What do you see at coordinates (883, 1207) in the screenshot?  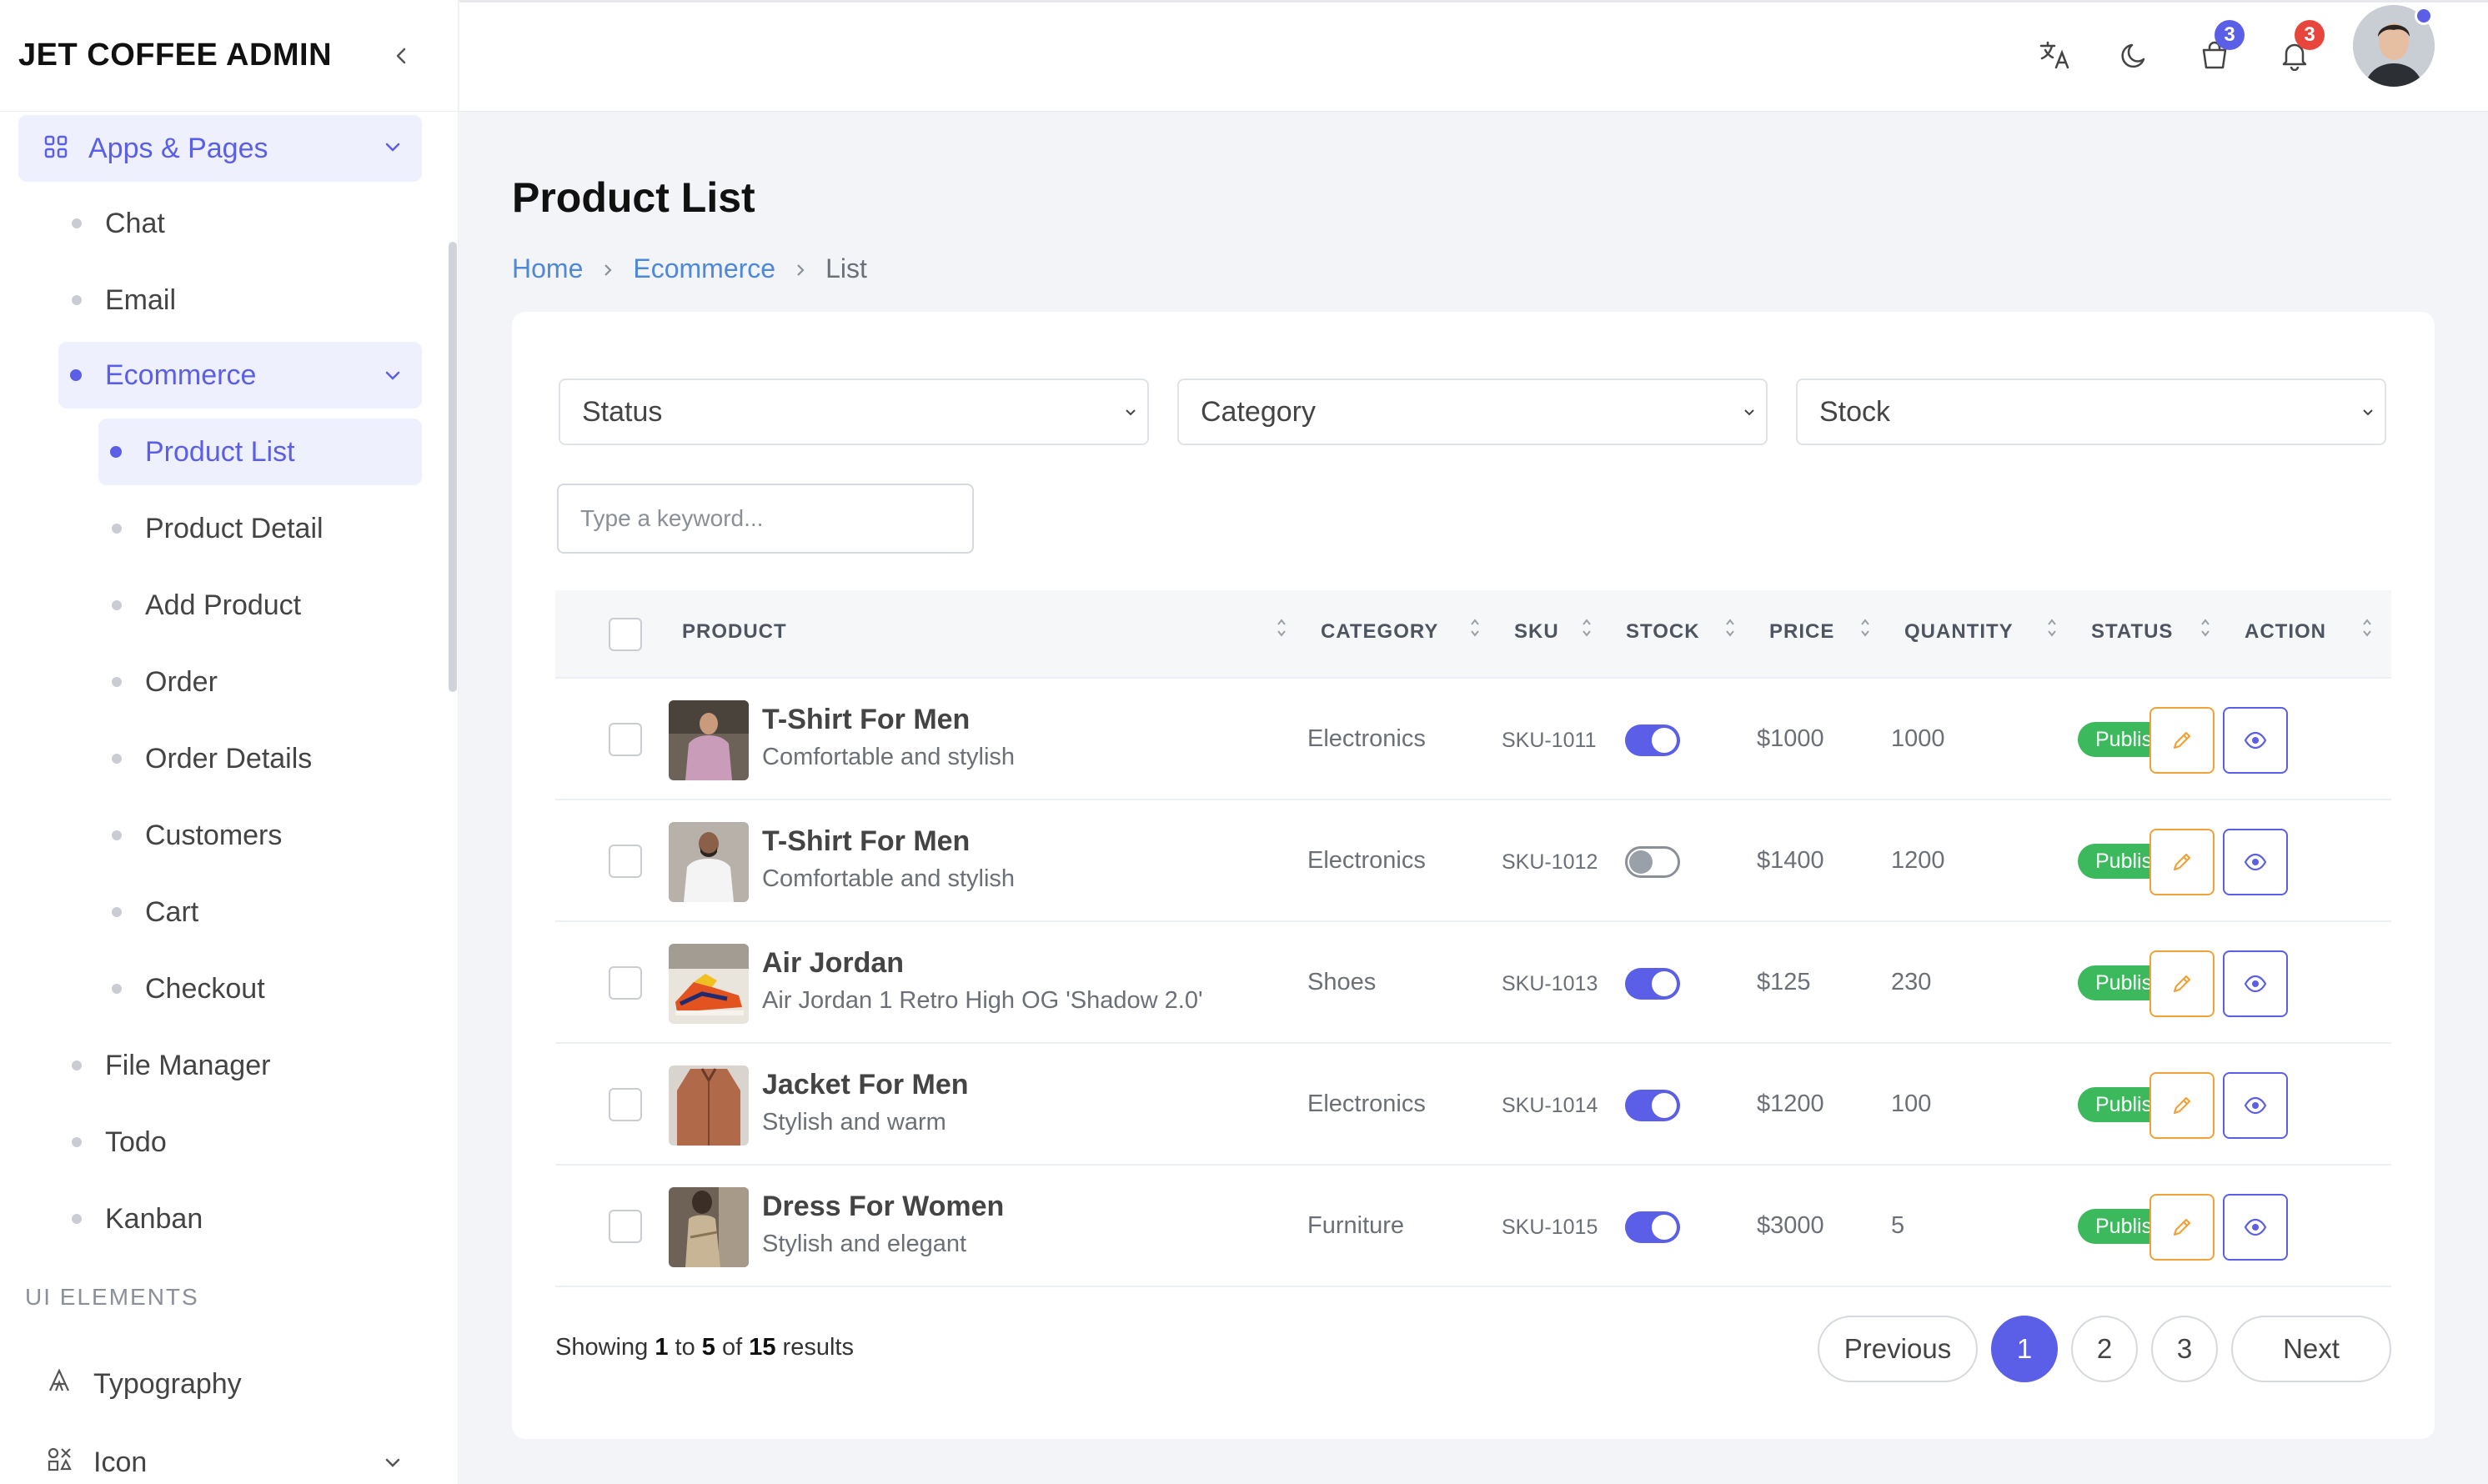 I see `product-name: Dress For Women` at bounding box center [883, 1207].